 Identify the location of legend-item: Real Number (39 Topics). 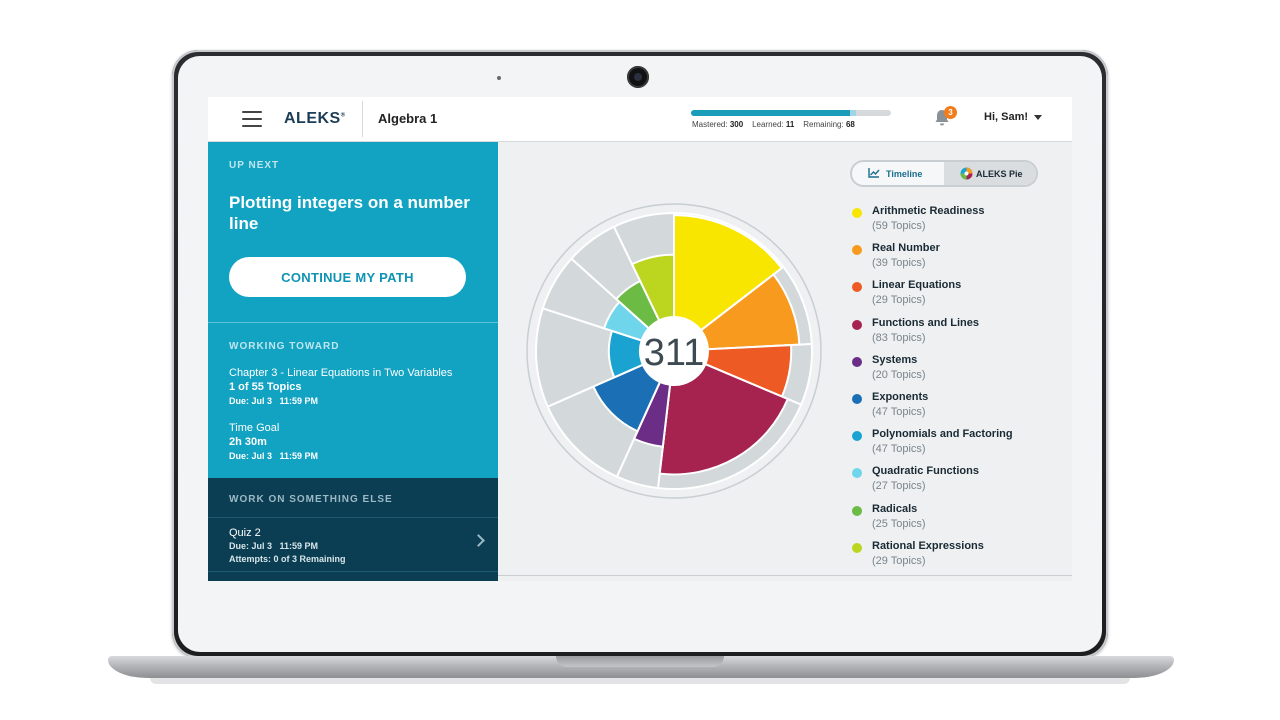
(959, 258).